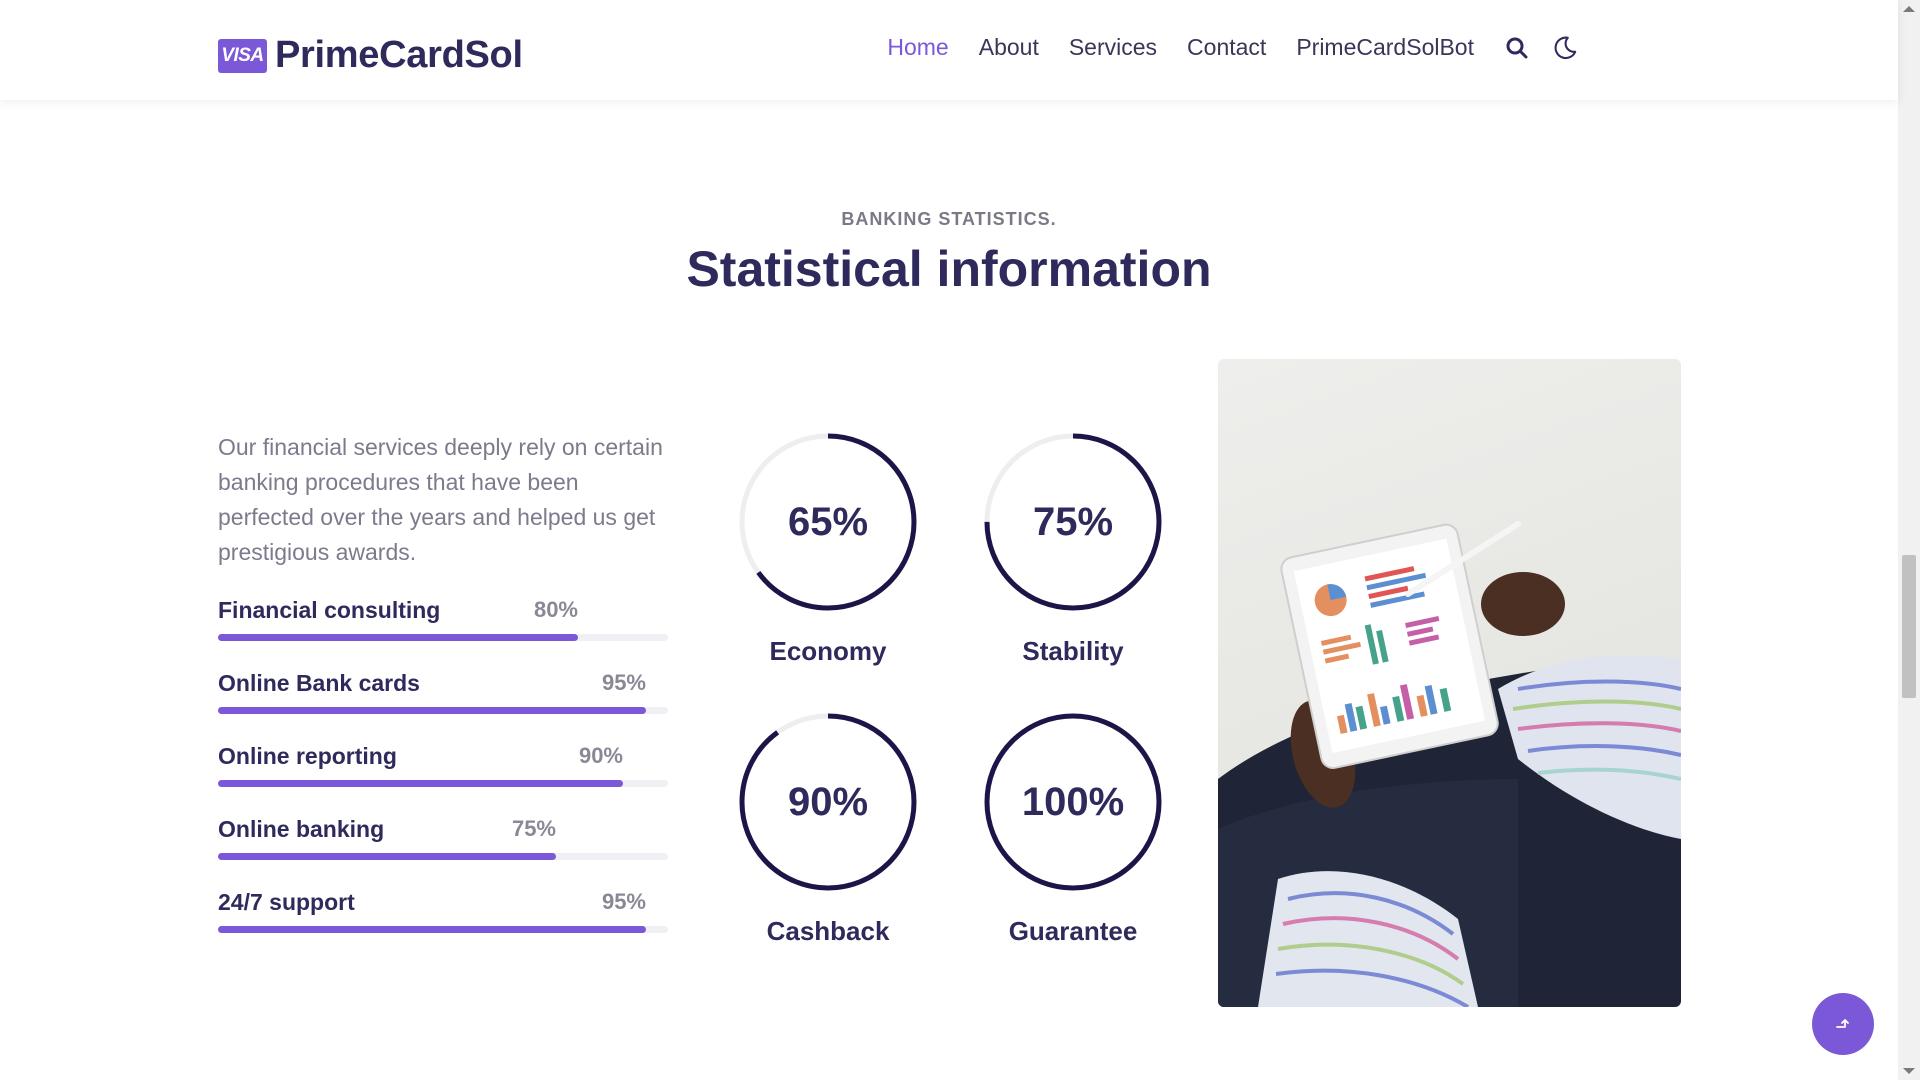  I want to click on photo-illustration, so click(1449, 764).